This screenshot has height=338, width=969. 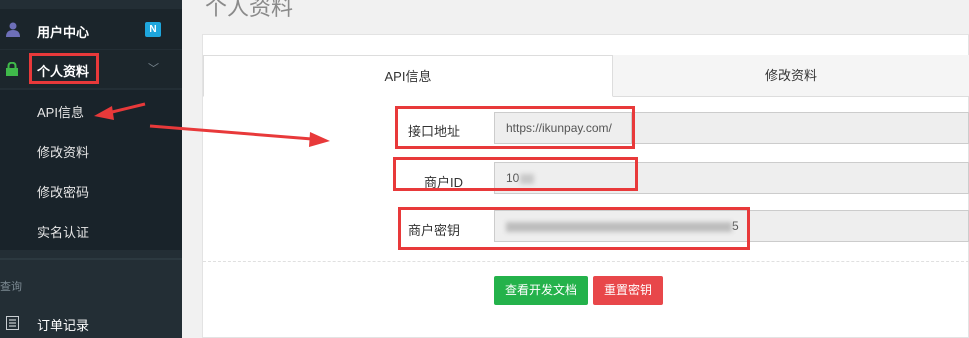 I want to click on tab-api-info: API信息, so click(x=408, y=76).